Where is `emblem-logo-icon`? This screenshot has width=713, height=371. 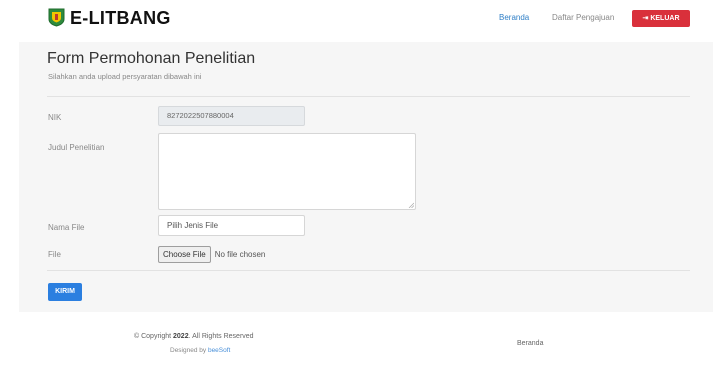 emblem-logo-icon is located at coordinates (56, 17).